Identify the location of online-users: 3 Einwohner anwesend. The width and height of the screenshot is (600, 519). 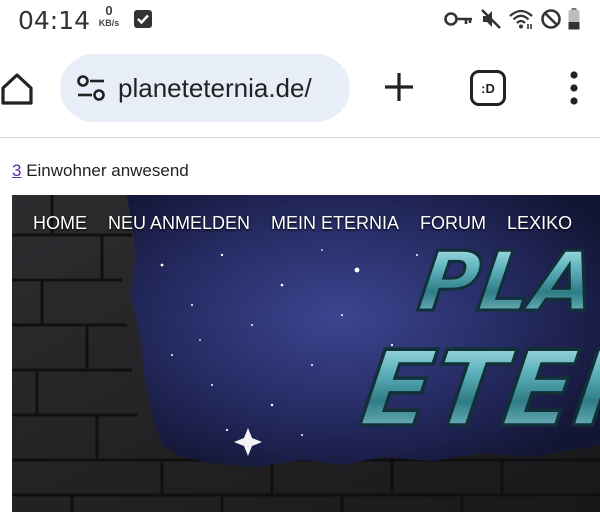
(100, 171).